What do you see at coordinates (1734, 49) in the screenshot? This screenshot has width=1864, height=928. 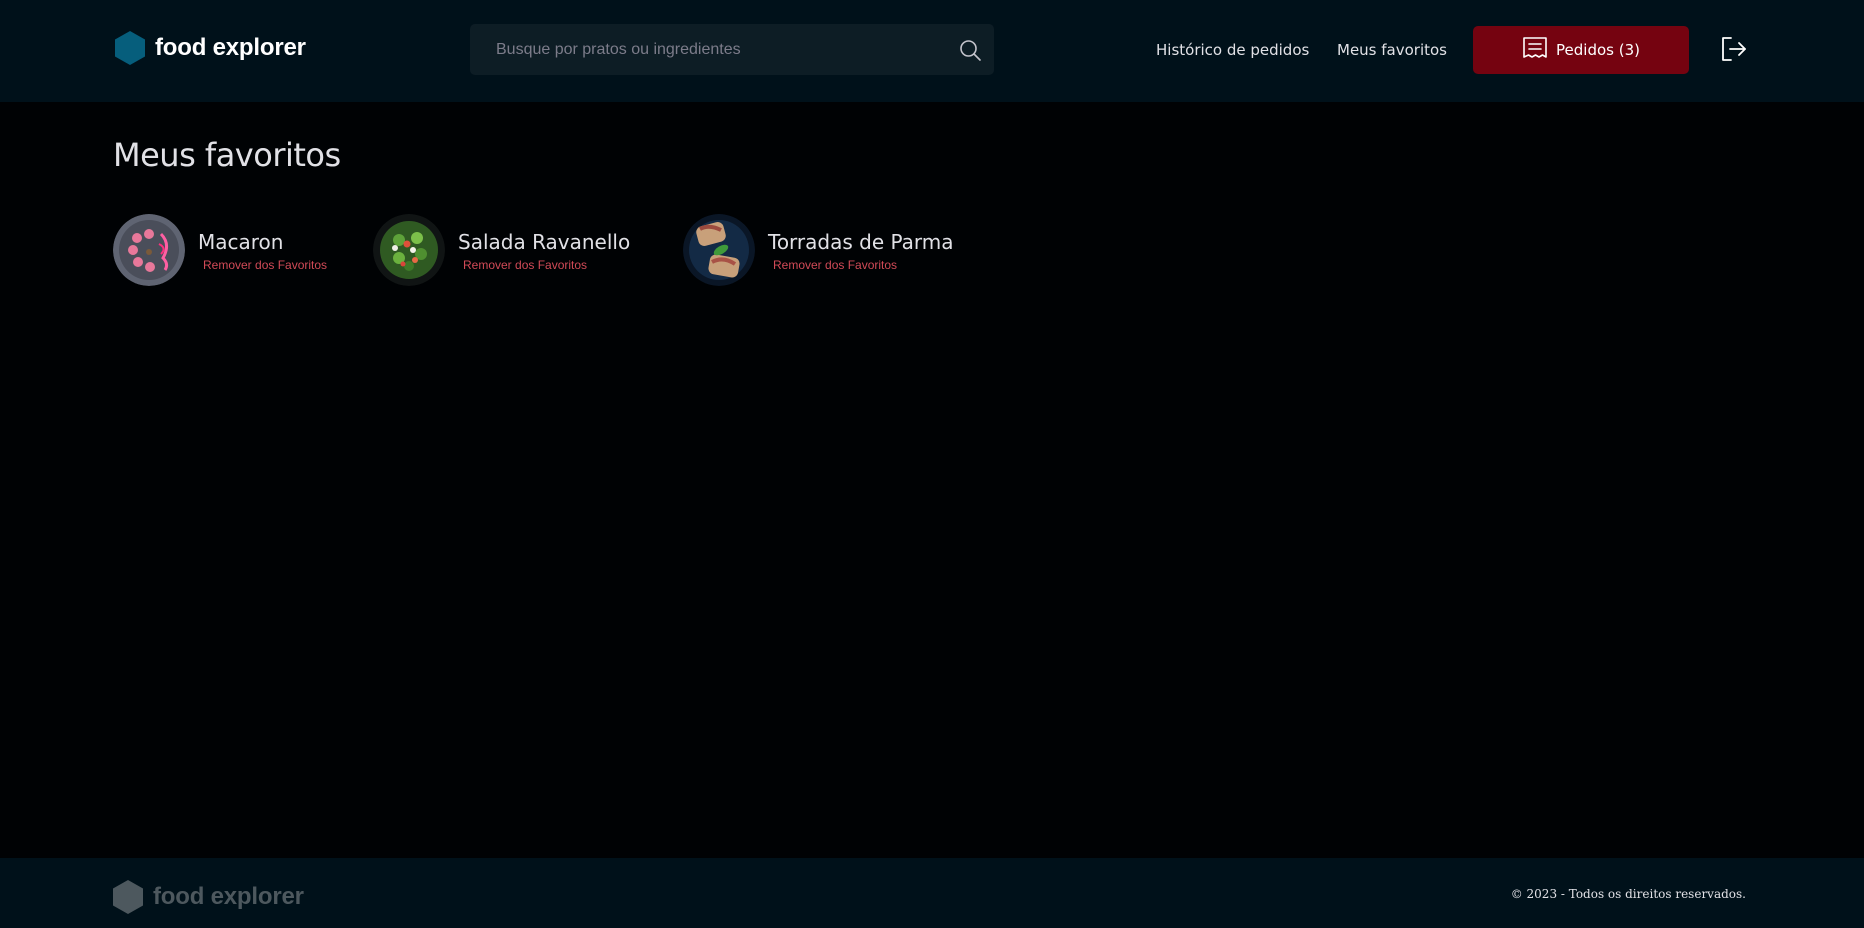 I see `sign-out-icon` at bounding box center [1734, 49].